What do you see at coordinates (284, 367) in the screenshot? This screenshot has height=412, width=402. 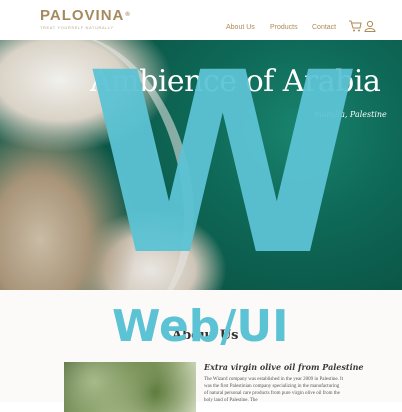 I see `olive-oil-heading: Extra virgin olive oil from Palestine` at bounding box center [284, 367].